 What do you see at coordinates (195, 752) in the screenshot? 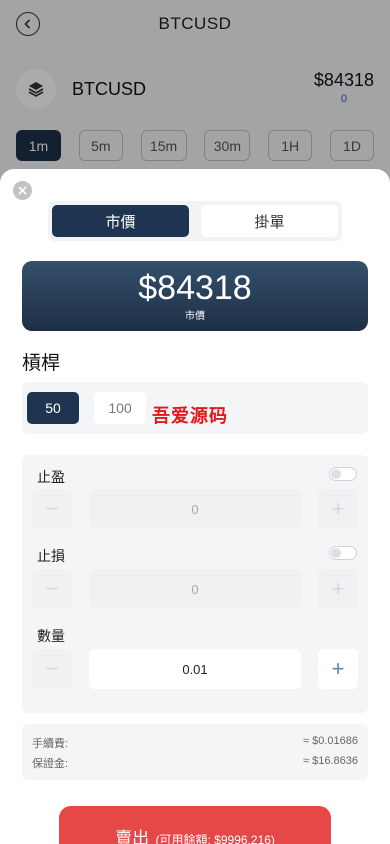
I see `fee-summary: 手續費: ≈ $0.01686 保證金: ≈ $16.8636` at bounding box center [195, 752].